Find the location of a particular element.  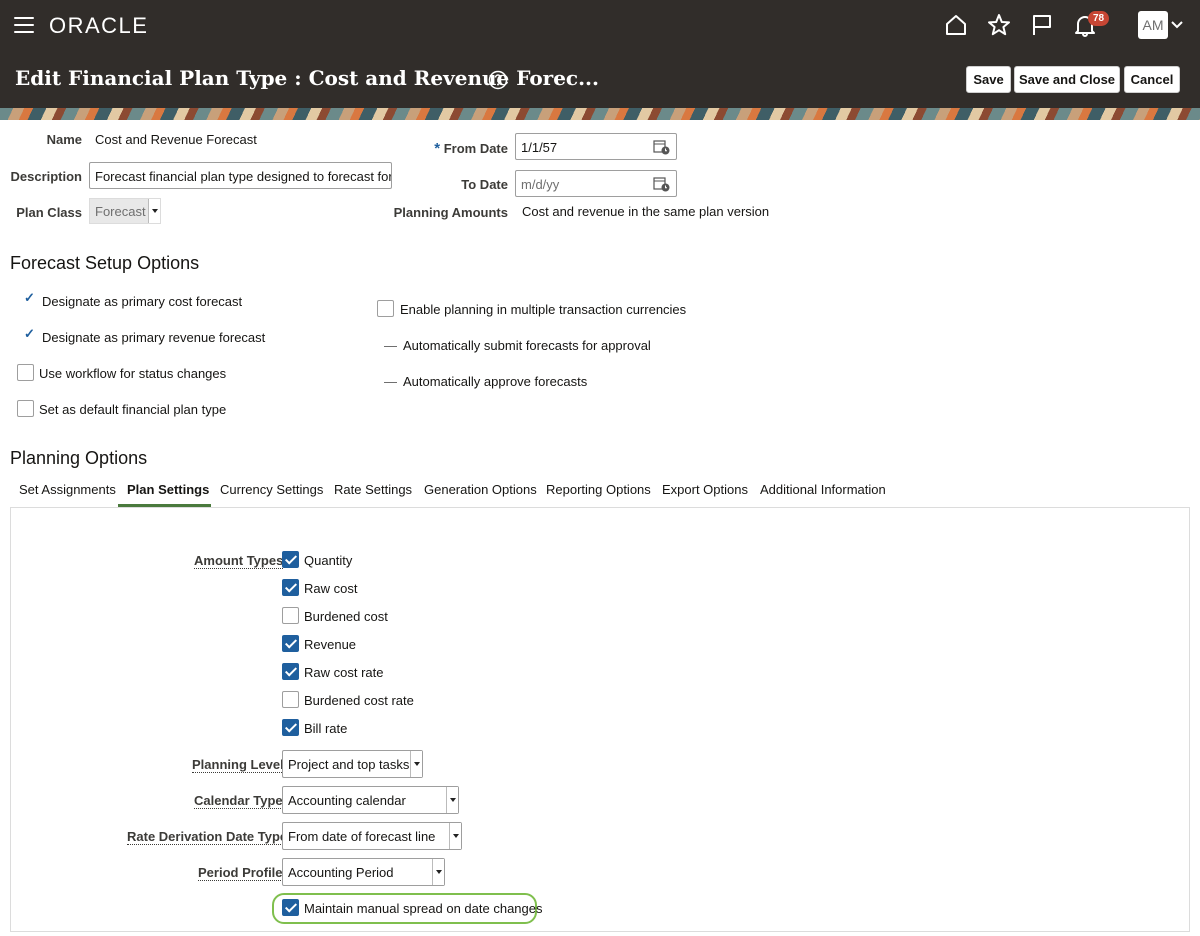

auto-approve-option: Automatically approve forecasts is located at coordinates (495, 381).